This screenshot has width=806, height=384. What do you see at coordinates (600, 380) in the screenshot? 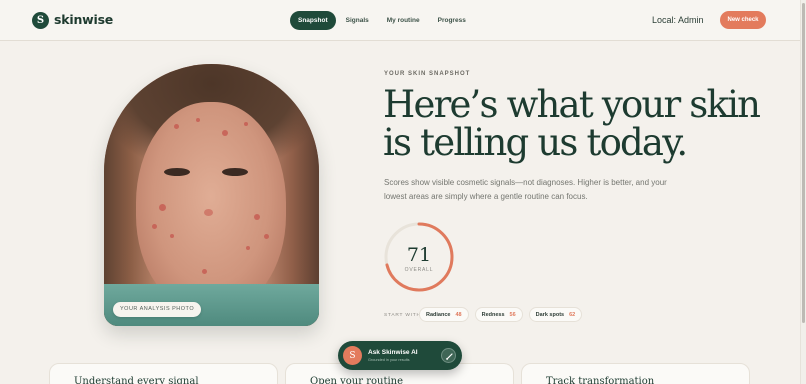
I see `card-title: Track transformation` at bounding box center [600, 380].